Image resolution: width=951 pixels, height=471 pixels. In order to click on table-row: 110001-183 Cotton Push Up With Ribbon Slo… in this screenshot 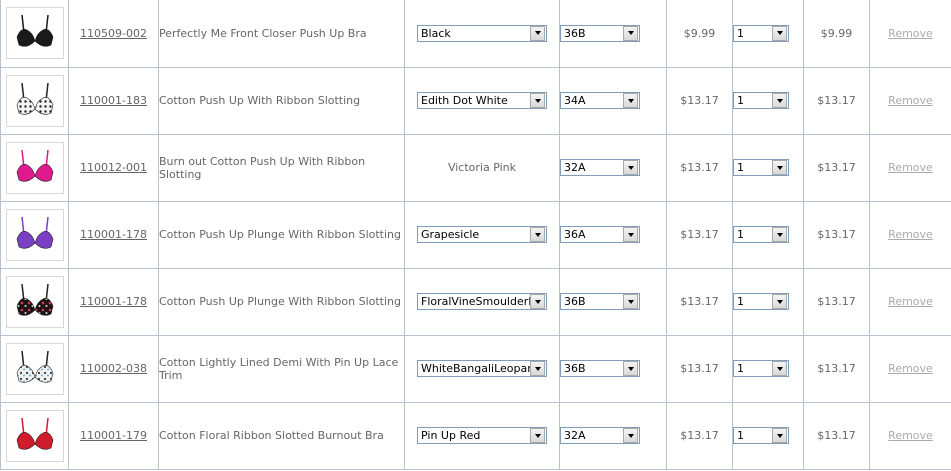, I will do `click(475, 100)`.